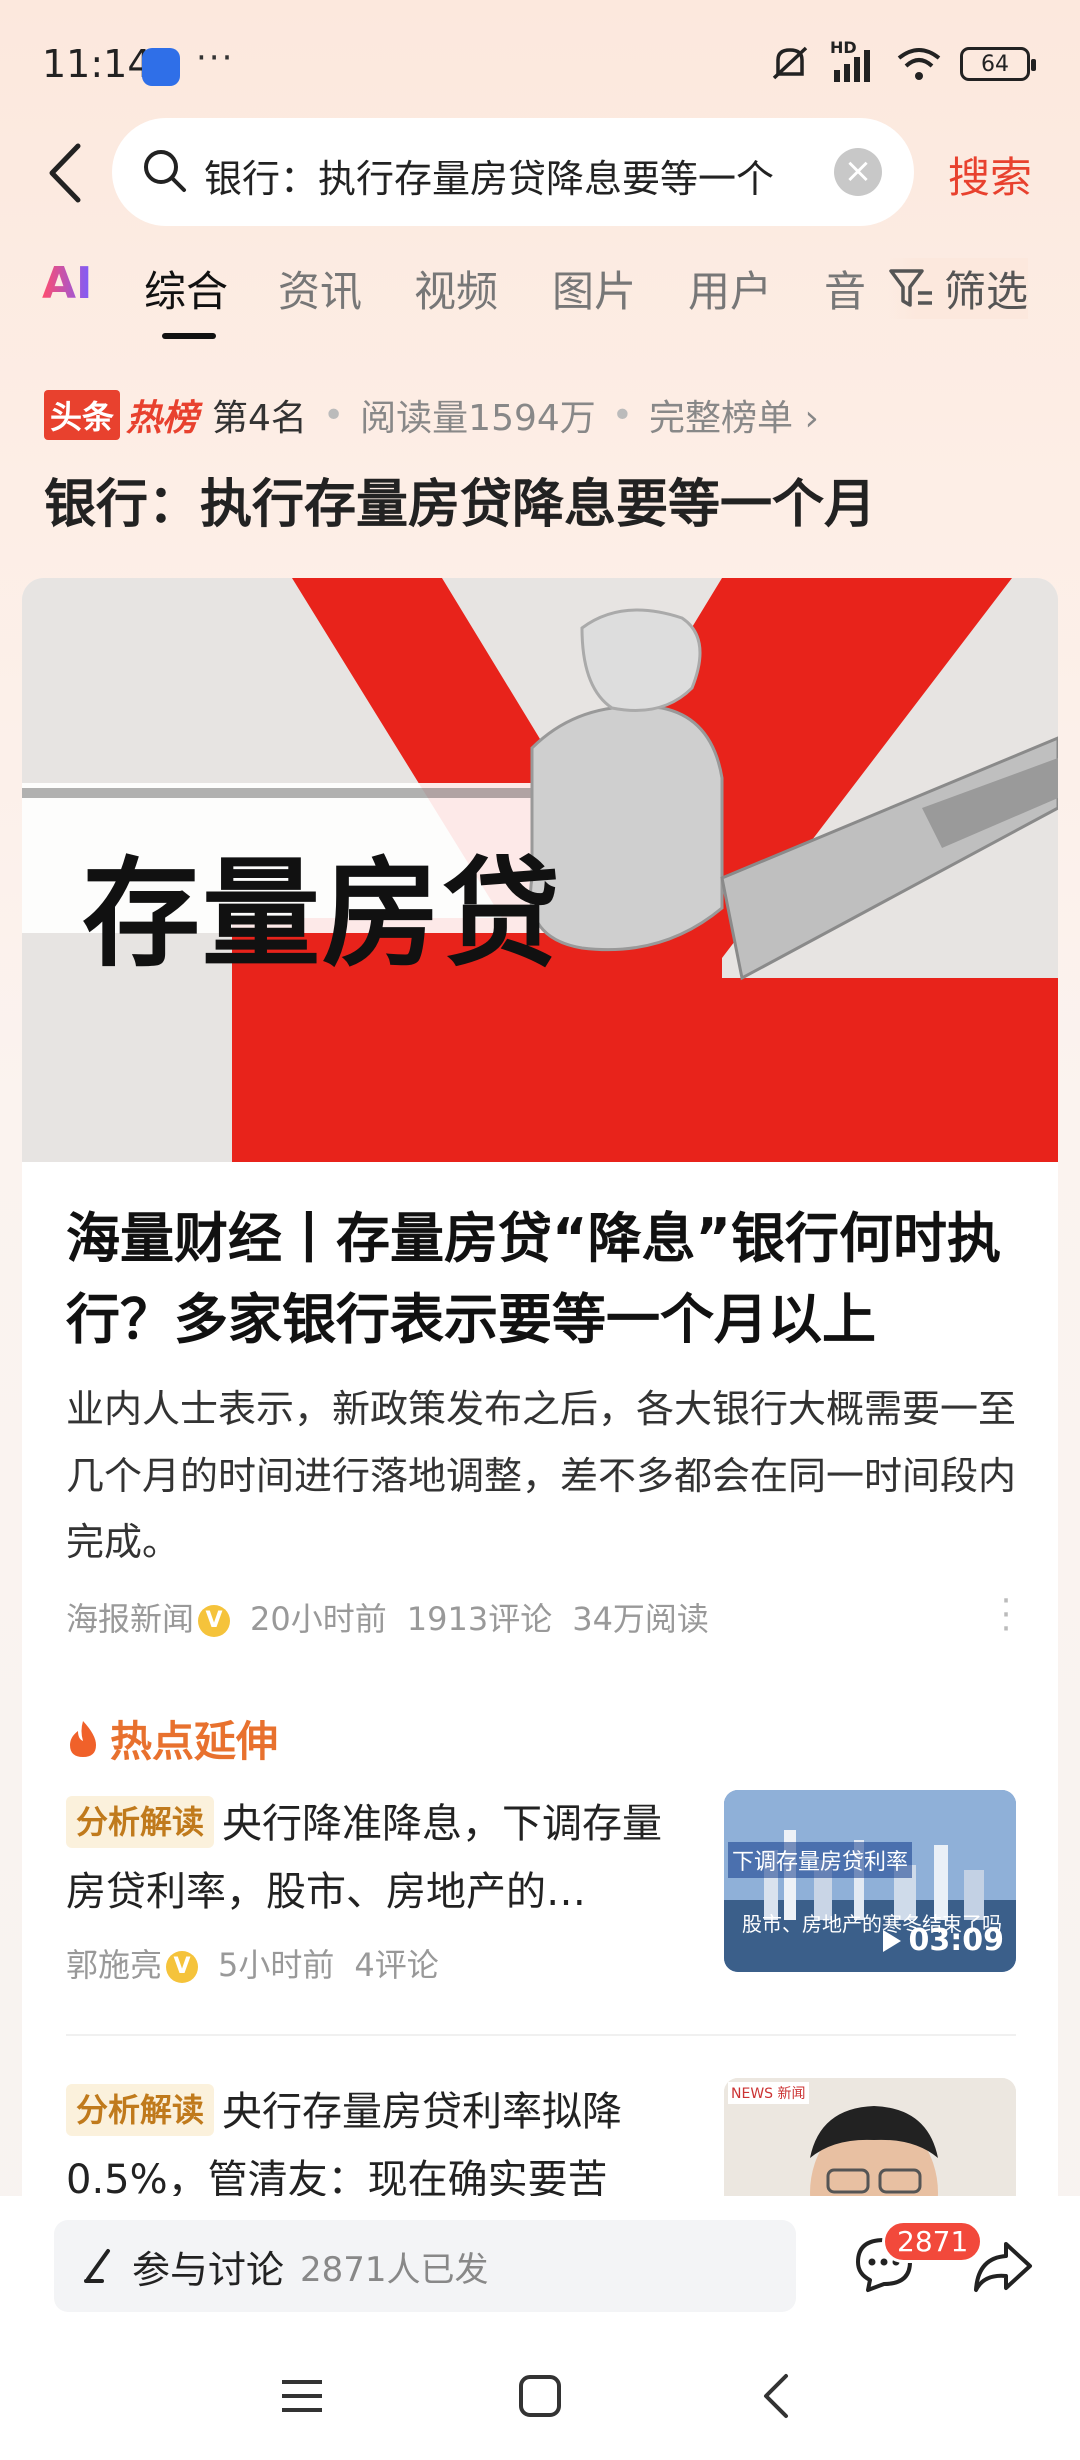  Describe the element at coordinates (114, 1965) in the screenshot. I see `item-author: 郭施亮` at that location.